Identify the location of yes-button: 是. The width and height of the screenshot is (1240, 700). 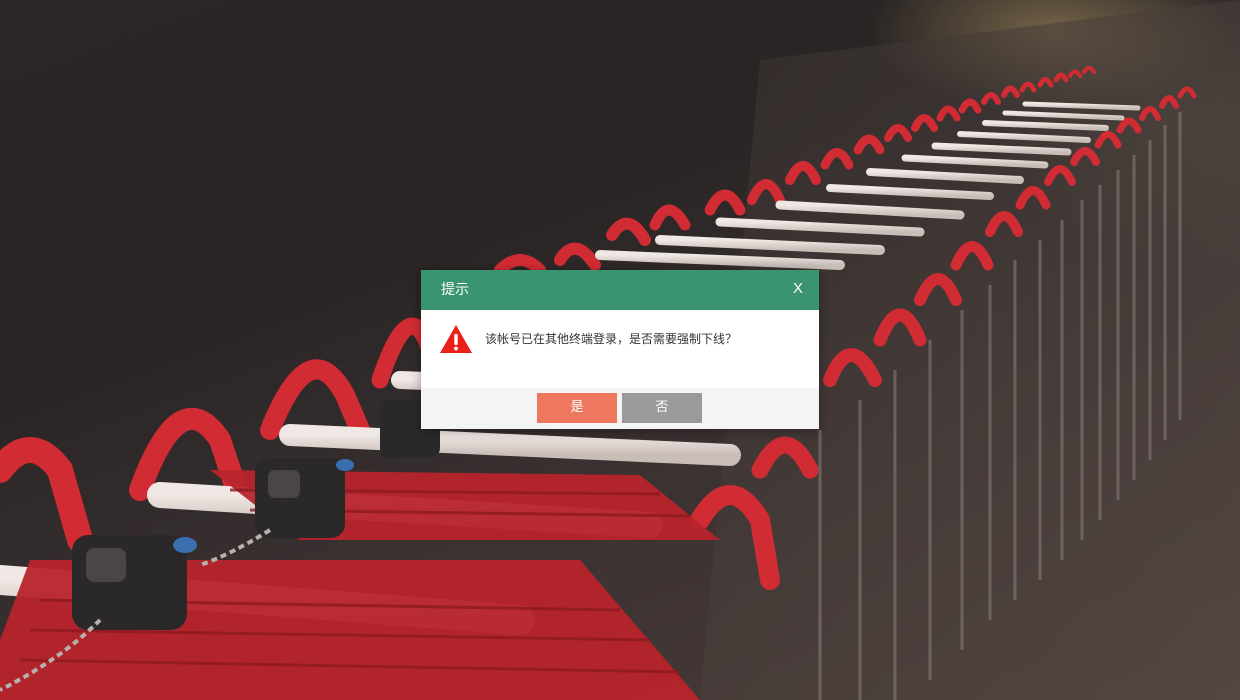
(577, 408).